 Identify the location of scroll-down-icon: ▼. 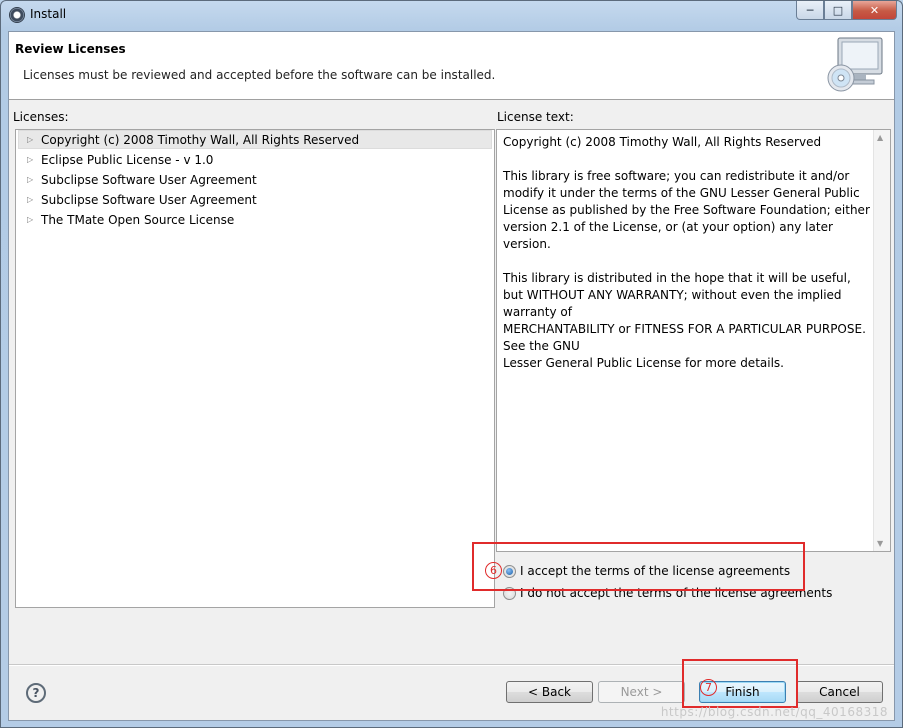
(880, 543).